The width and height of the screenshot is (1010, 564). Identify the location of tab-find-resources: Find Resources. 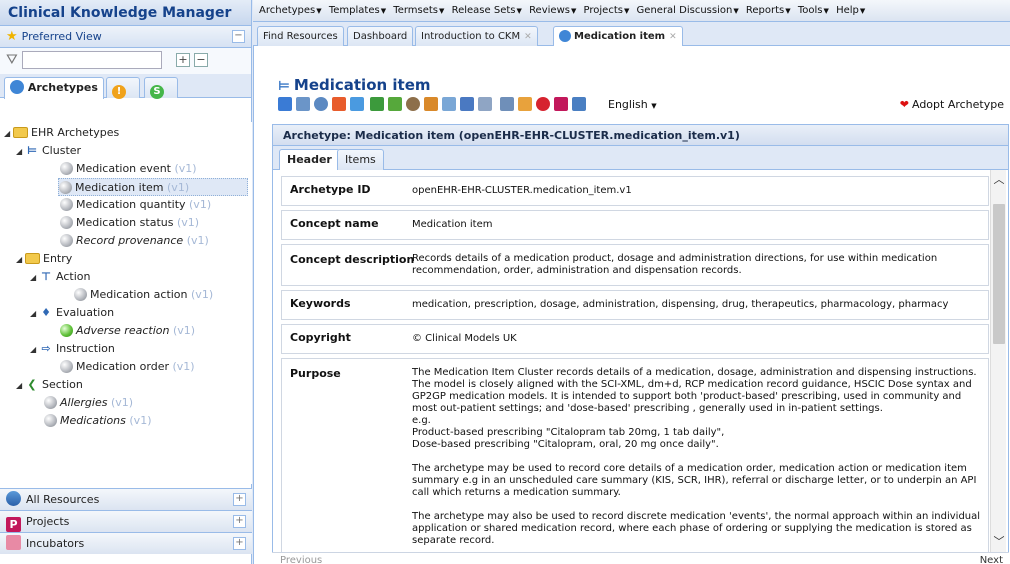
(300, 36).